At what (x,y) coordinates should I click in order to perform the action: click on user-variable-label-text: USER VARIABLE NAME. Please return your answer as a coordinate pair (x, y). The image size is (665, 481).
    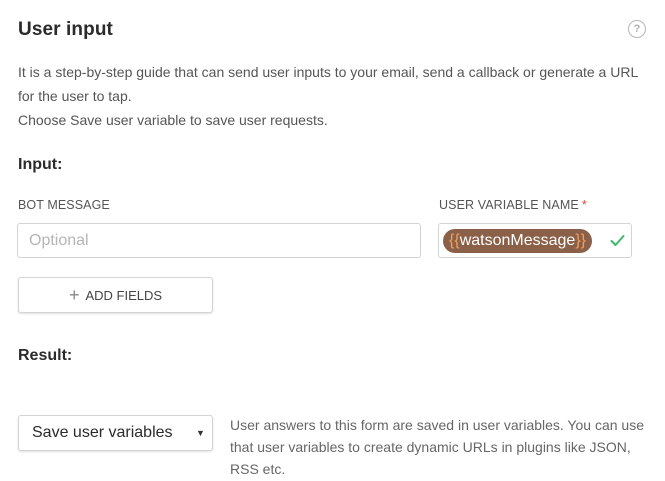
    Looking at the image, I should click on (509, 205).